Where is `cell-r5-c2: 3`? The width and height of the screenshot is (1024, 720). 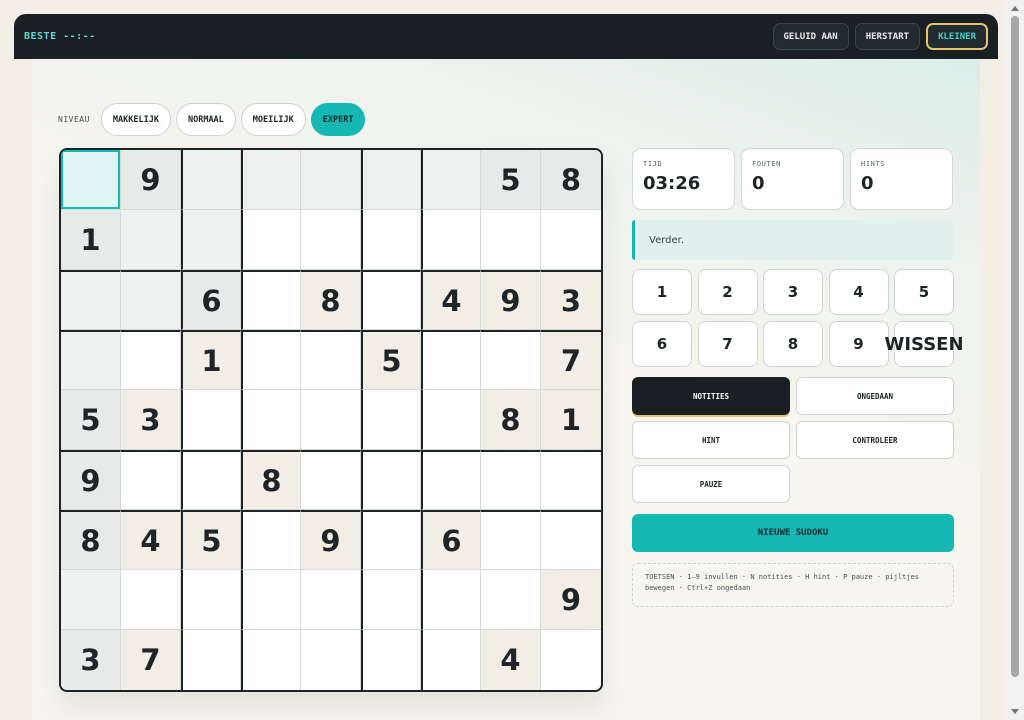
cell-r5-c2: 3 is located at coordinates (151, 420).